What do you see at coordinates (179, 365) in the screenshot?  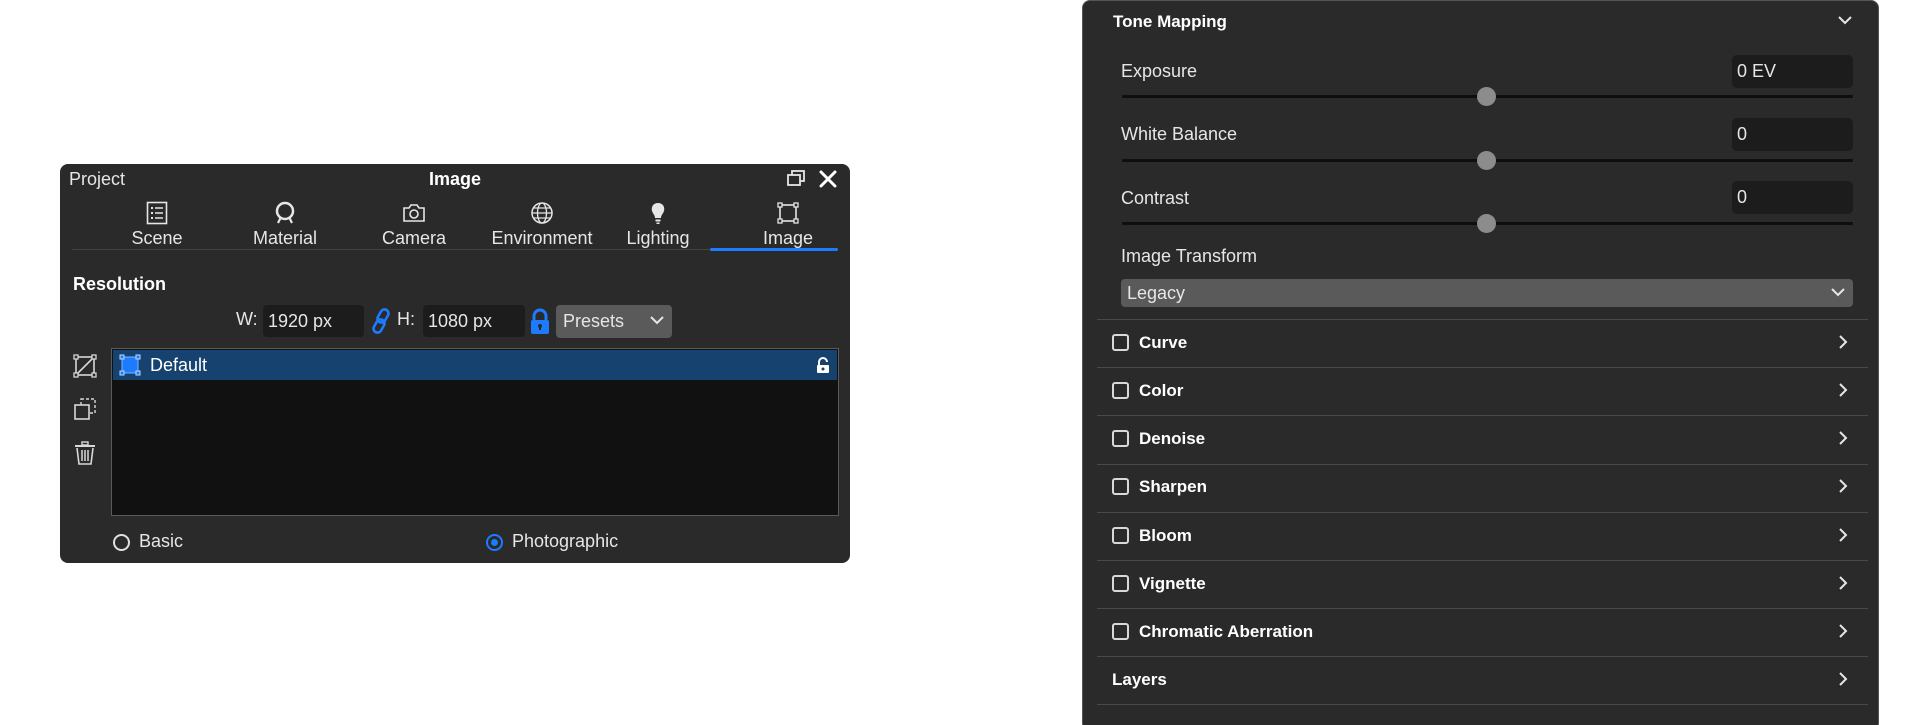 I see `list-item-label: Default` at bounding box center [179, 365].